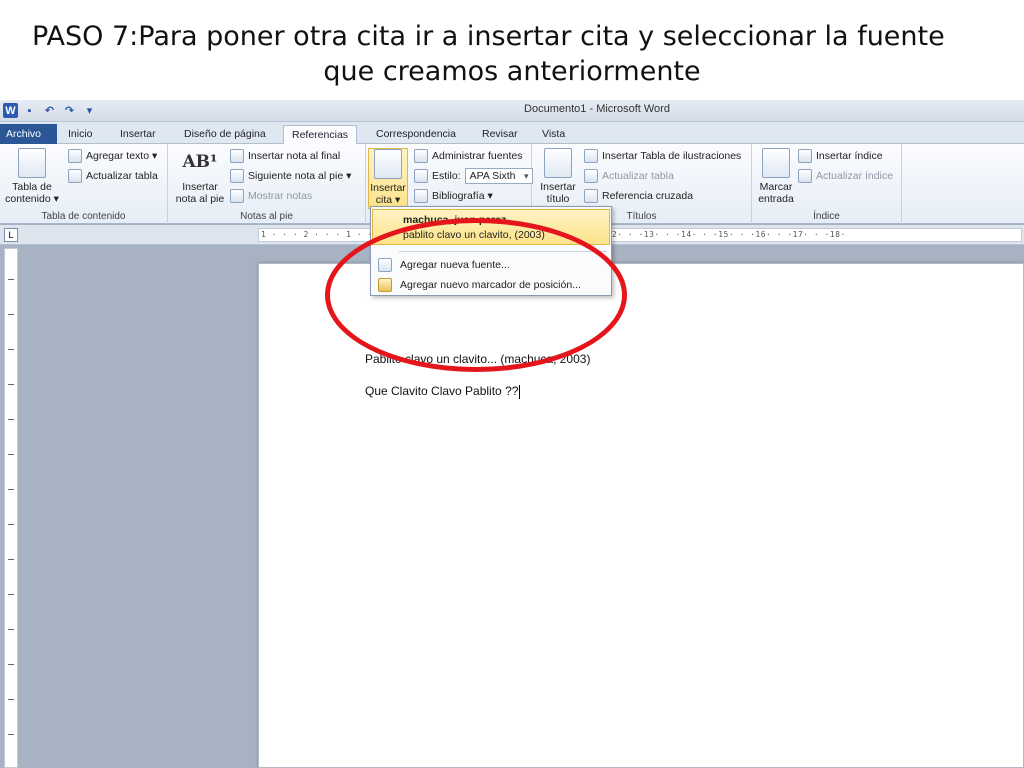 This screenshot has width=1024, height=768. What do you see at coordinates (385, 265) in the screenshot?
I see `add-source-icon` at bounding box center [385, 265].